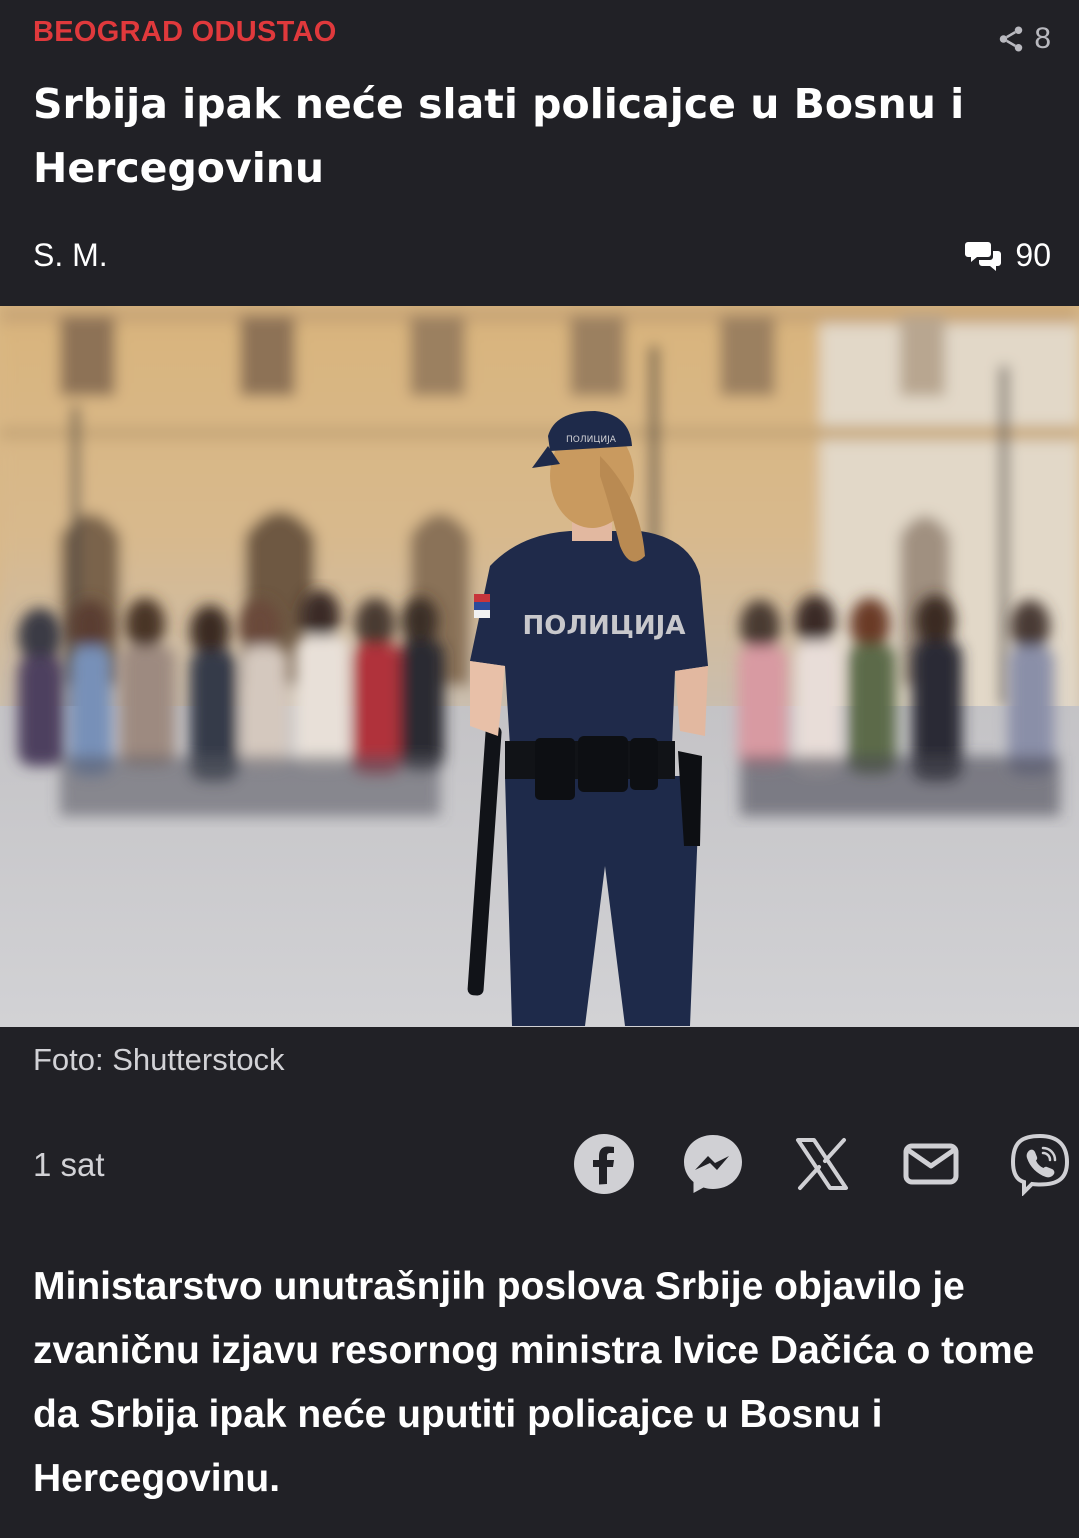  What do you see at coordinates (1033, 255) in the screenshot?
I see `comment-count: 90` at bounding box center [1033, 255].